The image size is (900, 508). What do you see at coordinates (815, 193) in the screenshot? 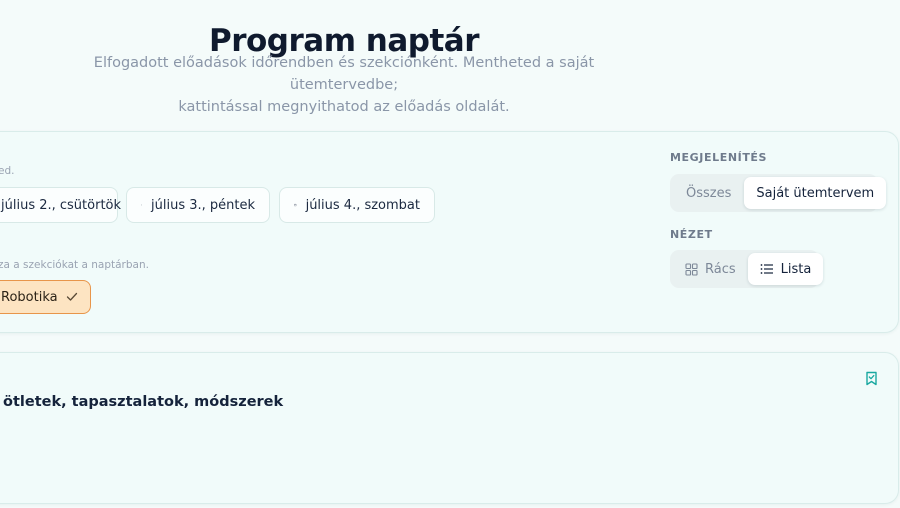
I see `display-option-my-schedule: Saját ütemtervem` at bounding box center [815, 193].